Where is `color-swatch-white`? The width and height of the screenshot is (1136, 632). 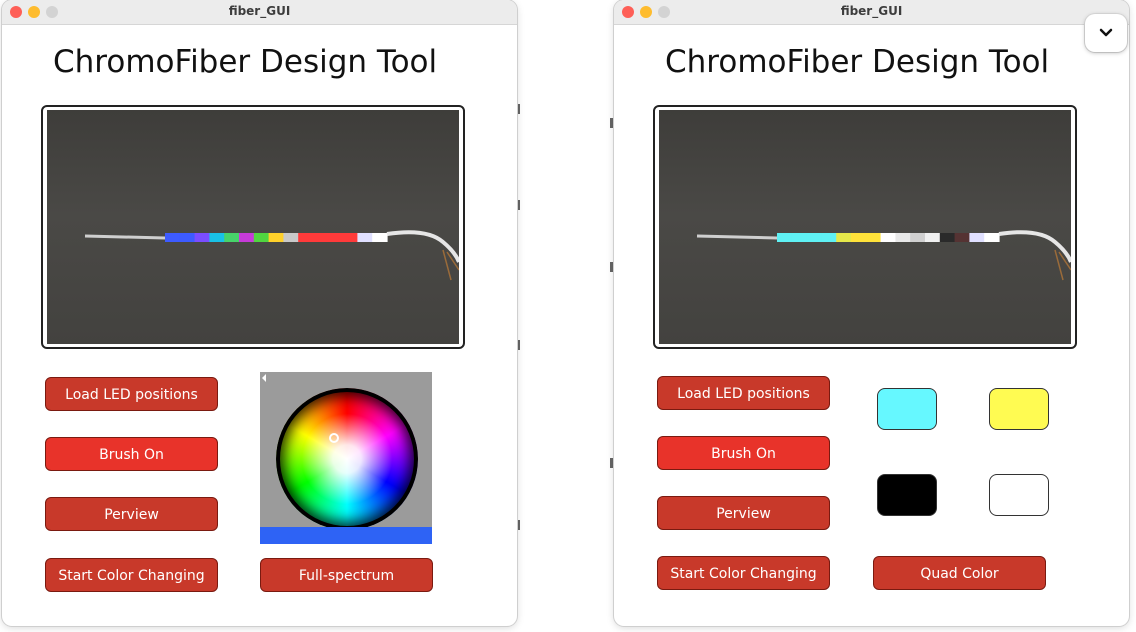 color-swatch-white is located at coordinates (1019, 495).